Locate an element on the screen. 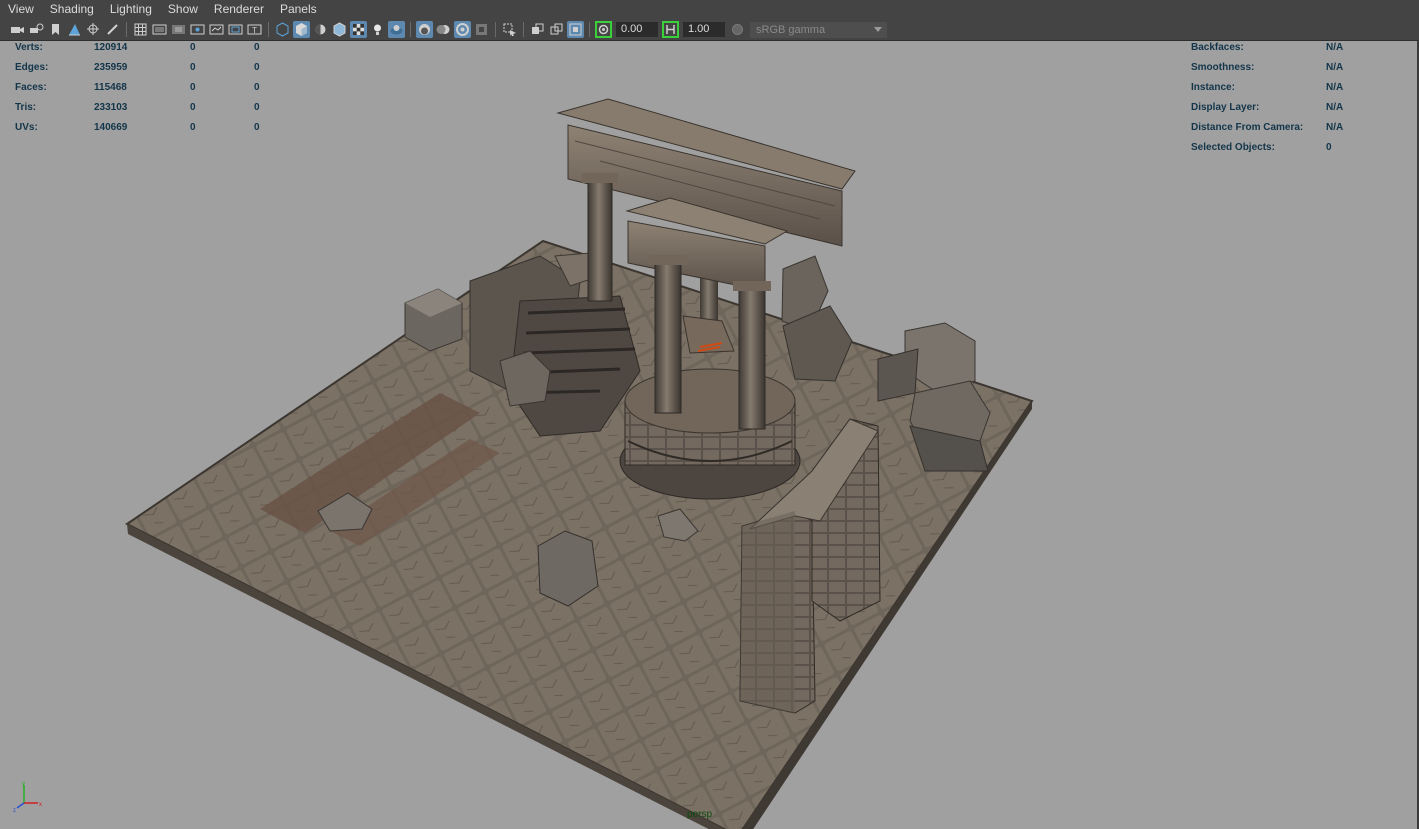 The image size is (1419, 829). textured-icon is located at coordinates (358, 29).